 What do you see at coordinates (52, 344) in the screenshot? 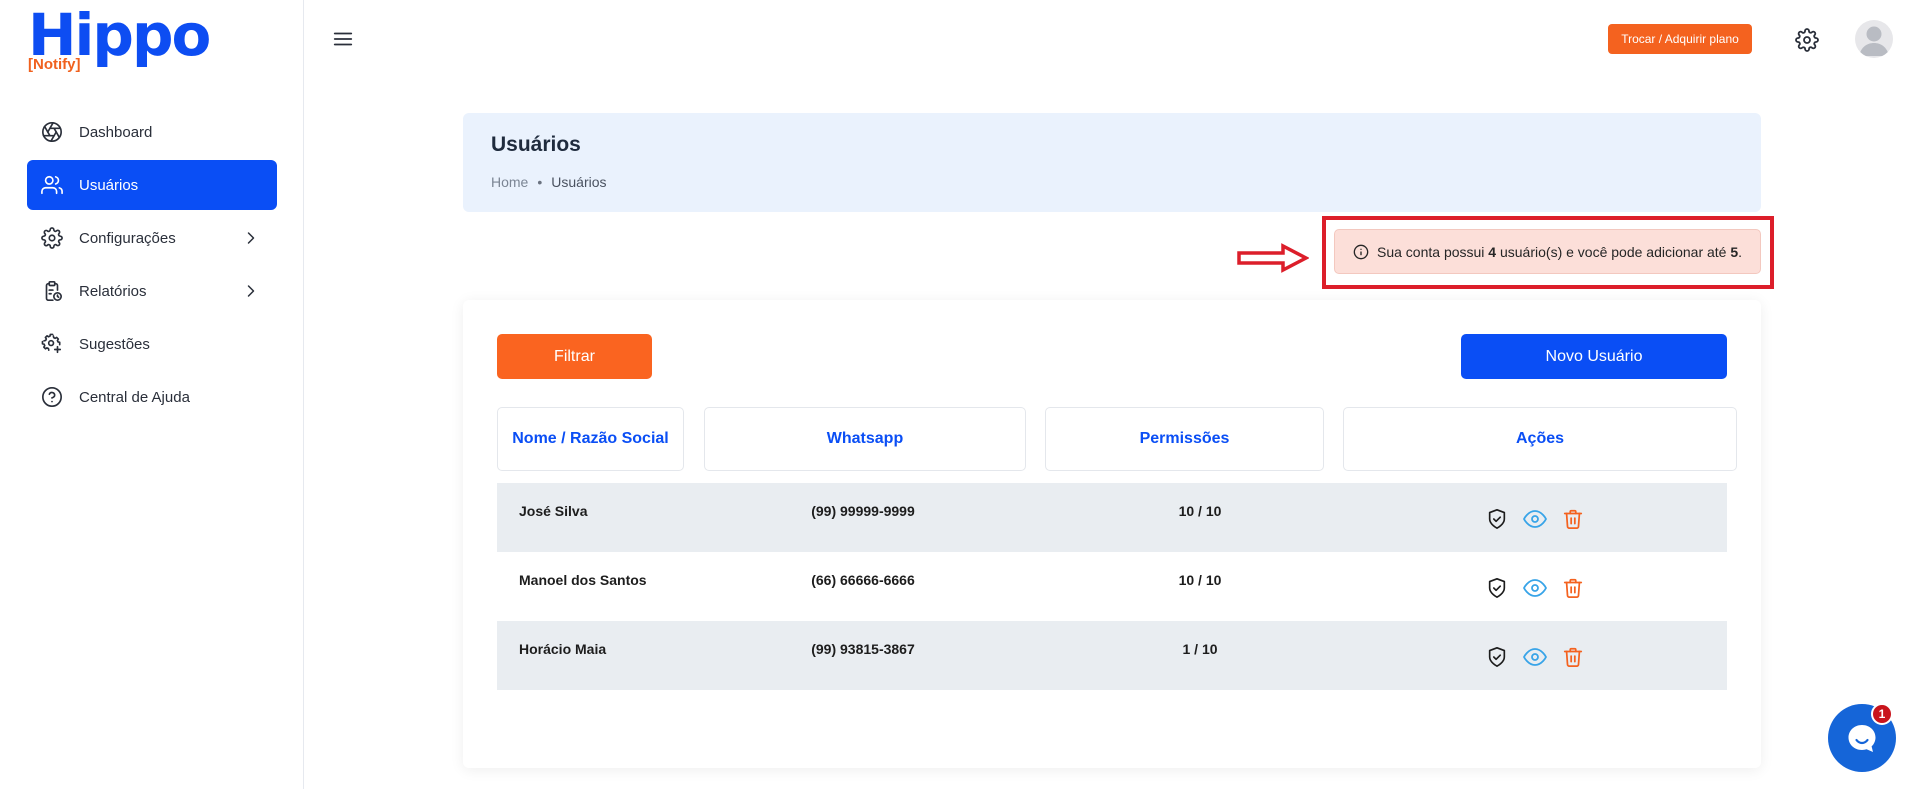
I see `gear-plus-icon` at bounding box center [52, 344].